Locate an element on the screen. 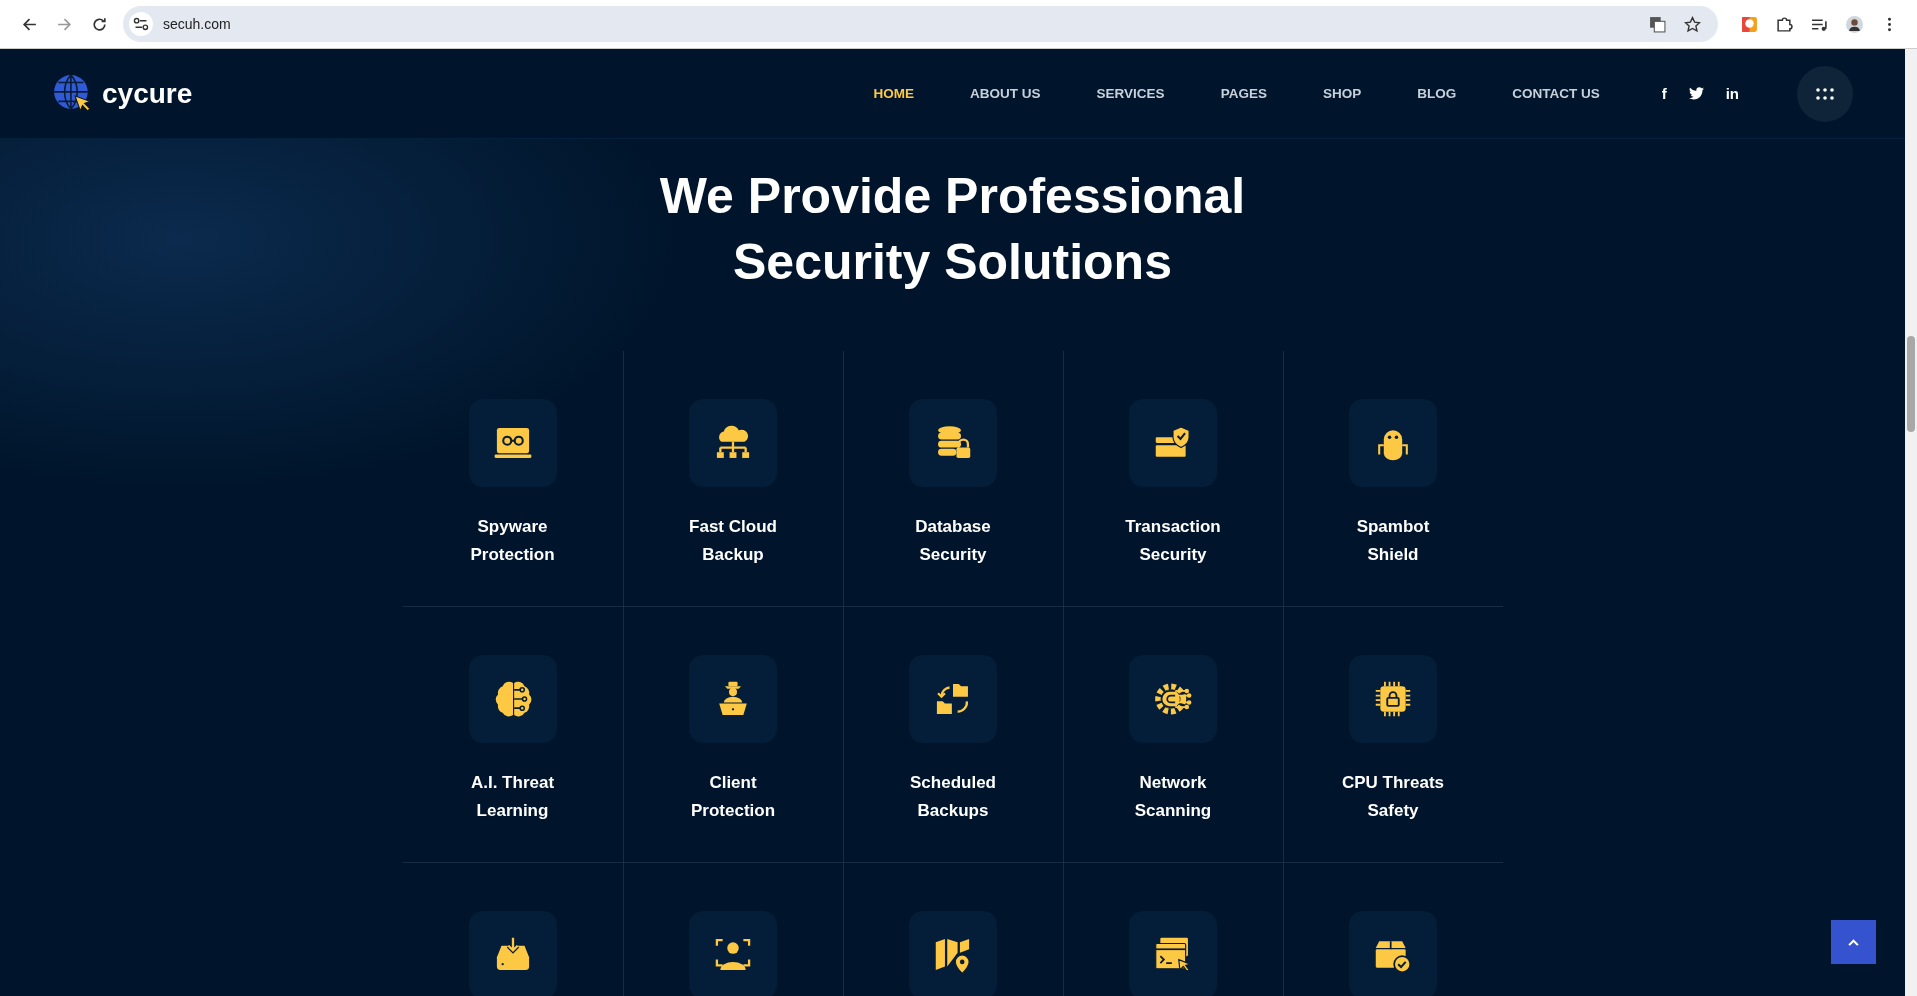  reload-icon is located at coordinates (99, 24).